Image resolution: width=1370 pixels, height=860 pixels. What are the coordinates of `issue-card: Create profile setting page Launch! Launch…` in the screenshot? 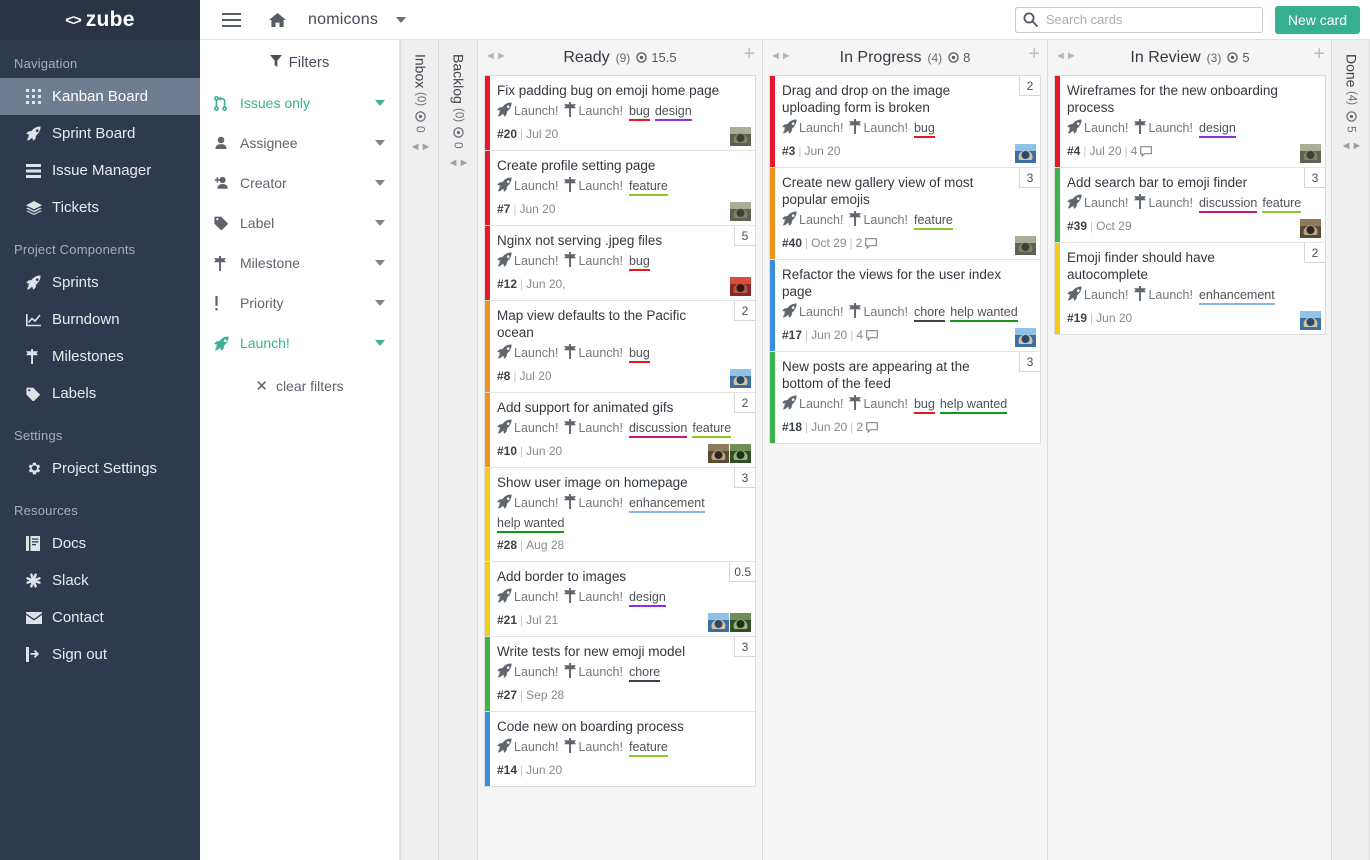 It's located at (620, 188).